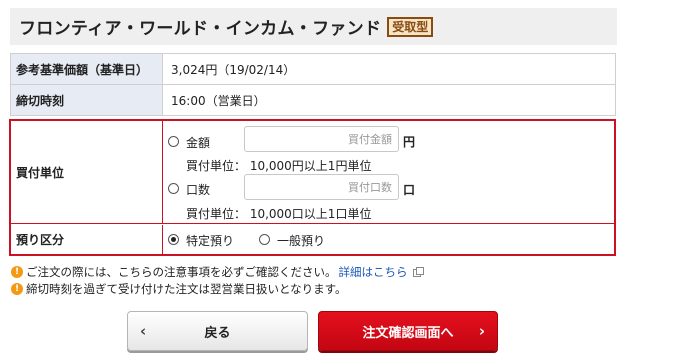 The width and height of the screenshot is (680, 360). Describe the element at coordinates (143, 331) in the screenshot. I see `chevron-left-icon: ‹` at that location.